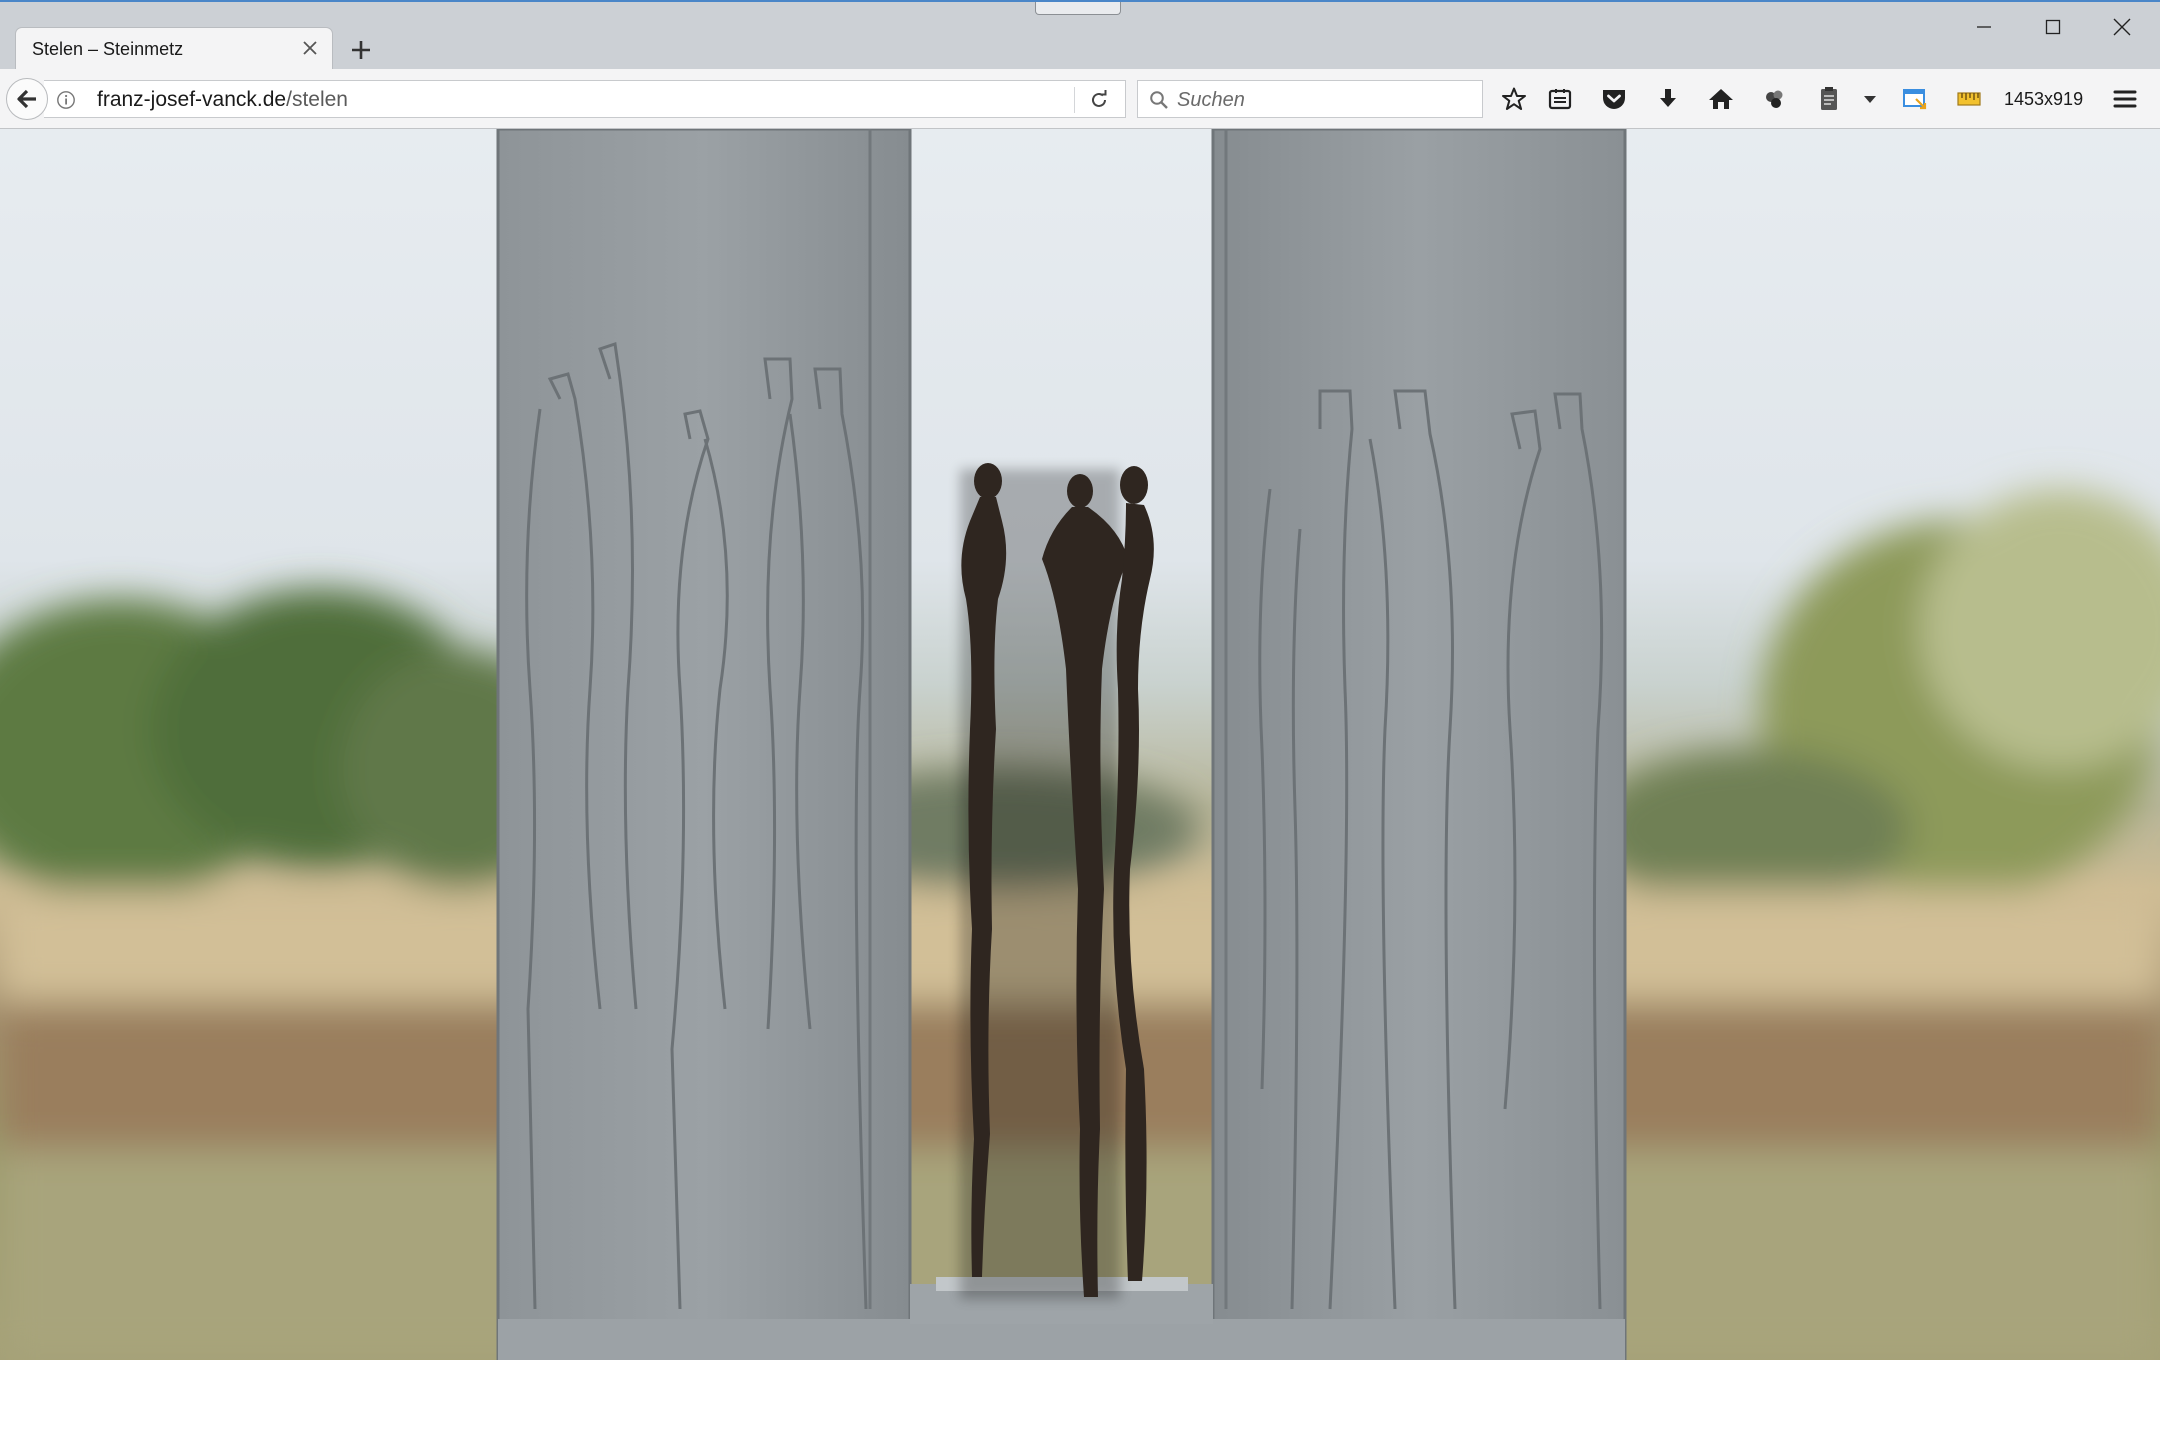 This screenshot has height=1440, width=2160. I want to click on drag-handle, so click(1078, 8).